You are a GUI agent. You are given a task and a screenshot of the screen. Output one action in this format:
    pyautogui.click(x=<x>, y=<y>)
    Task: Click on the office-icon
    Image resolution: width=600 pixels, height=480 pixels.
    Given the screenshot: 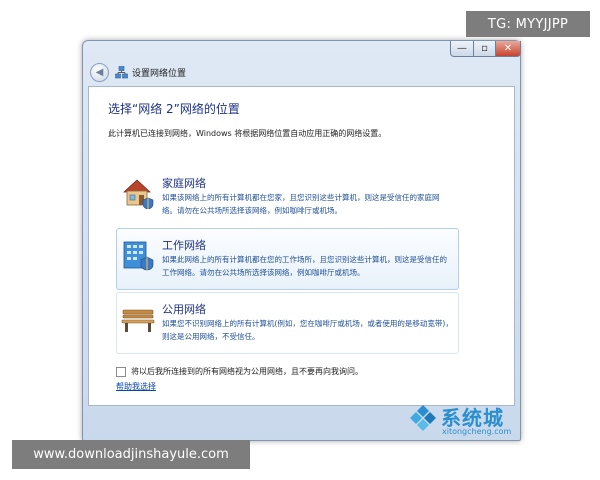 What is the action you would take?
    pyautogui.click(x=138, y=256)
    